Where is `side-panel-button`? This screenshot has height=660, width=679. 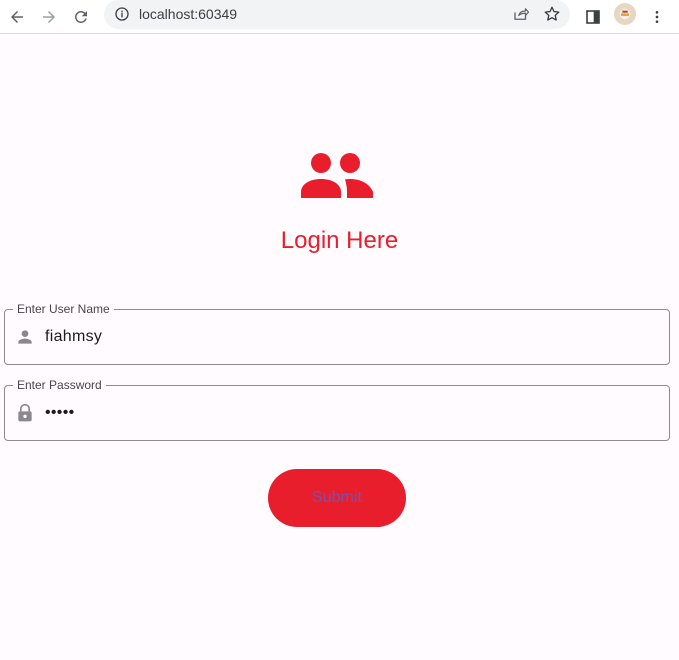 side-panel-button is located at coordinates (593, 17).